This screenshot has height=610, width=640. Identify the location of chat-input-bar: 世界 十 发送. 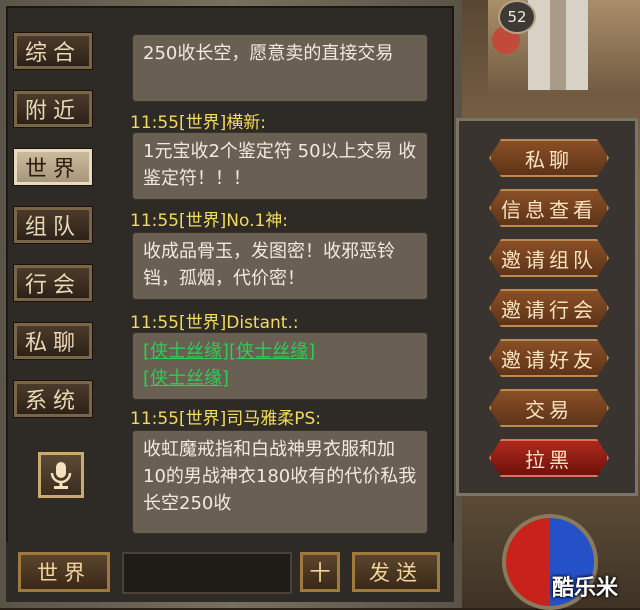
(230, 572).